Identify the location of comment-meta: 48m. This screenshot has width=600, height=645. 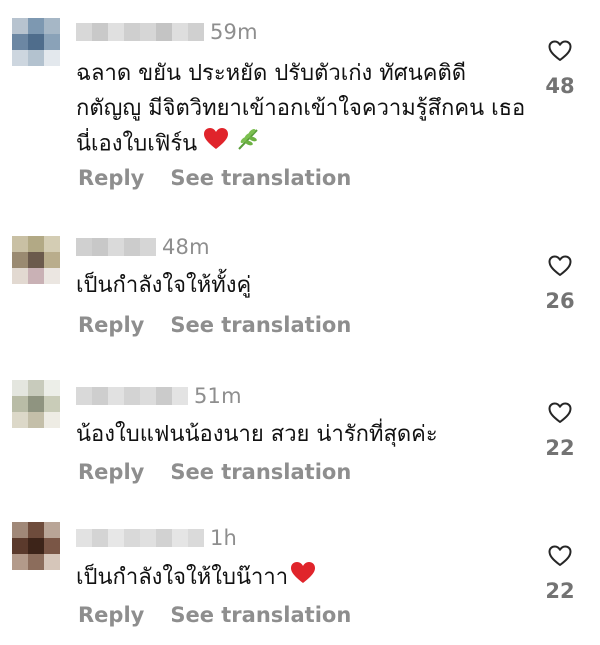
(143, 247).